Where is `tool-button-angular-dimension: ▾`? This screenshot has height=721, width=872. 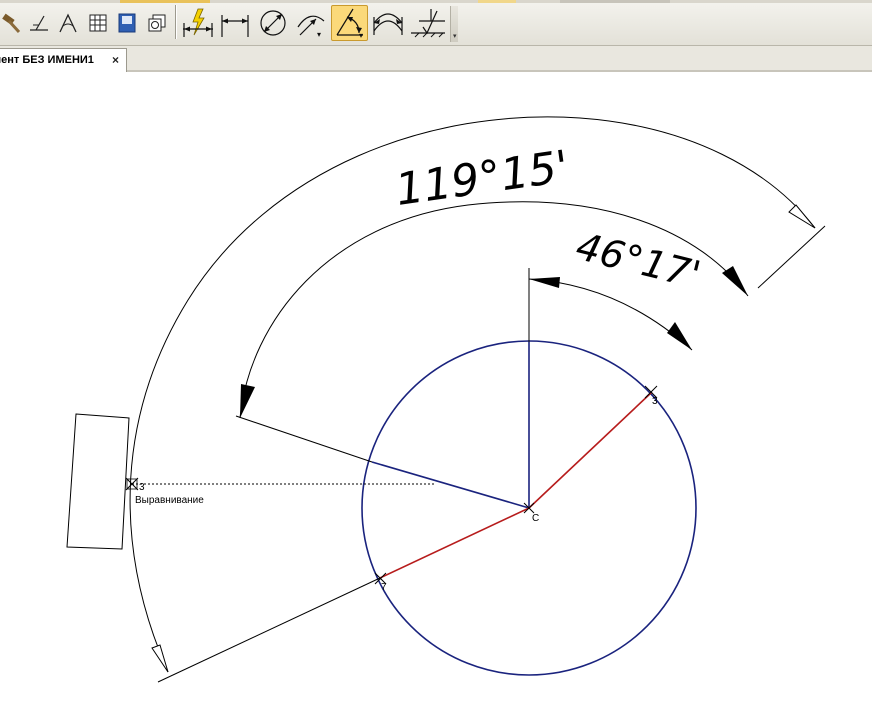
tool-button-angular-dimension: ▾ is located at coordinates (349, 23).